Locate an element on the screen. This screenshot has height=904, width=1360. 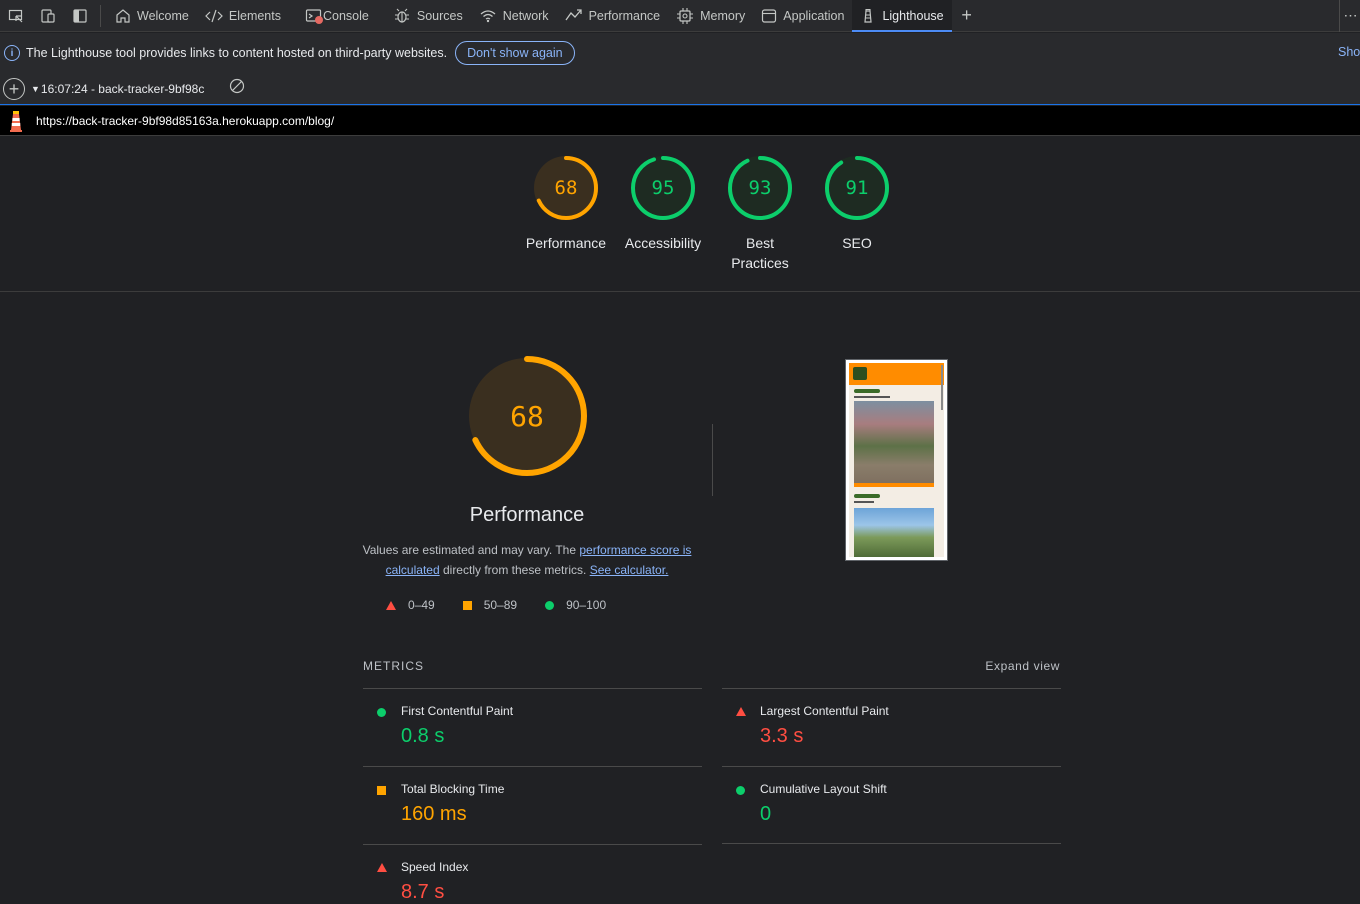
tab-label: Performance is located at coordinates (624, 16).